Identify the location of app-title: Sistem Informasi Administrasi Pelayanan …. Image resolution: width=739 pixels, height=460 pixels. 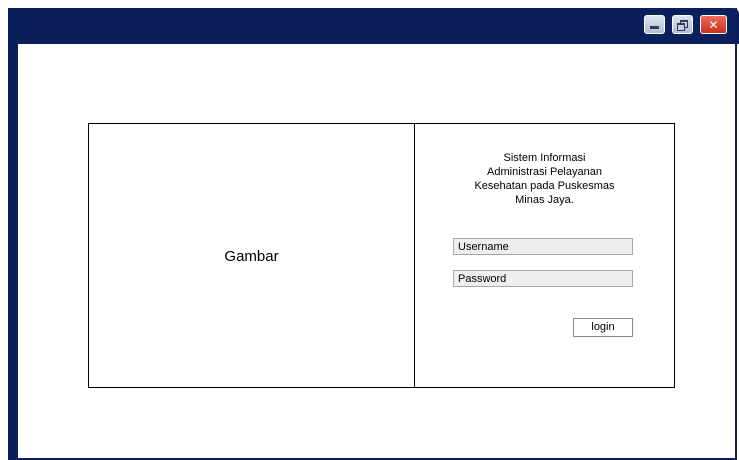
(544, 179).